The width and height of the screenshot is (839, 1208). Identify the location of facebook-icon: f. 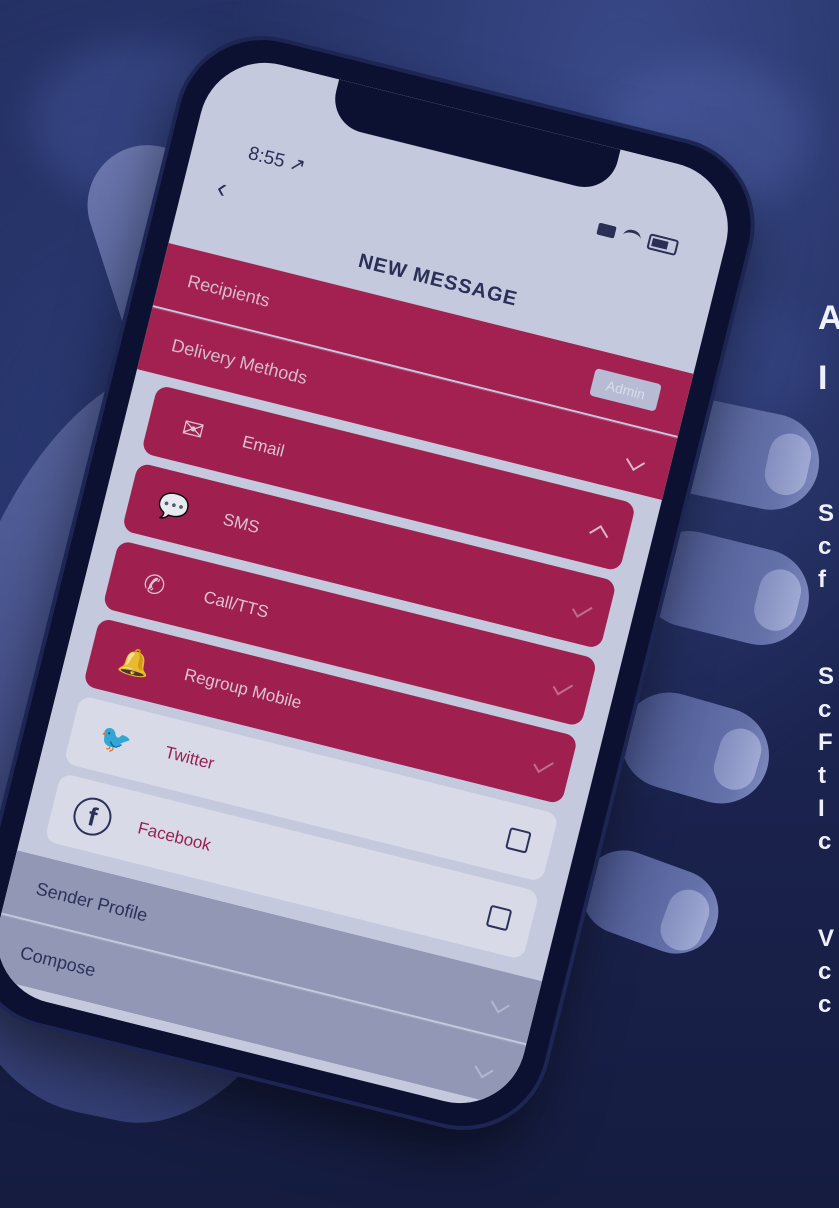
(92, 816).